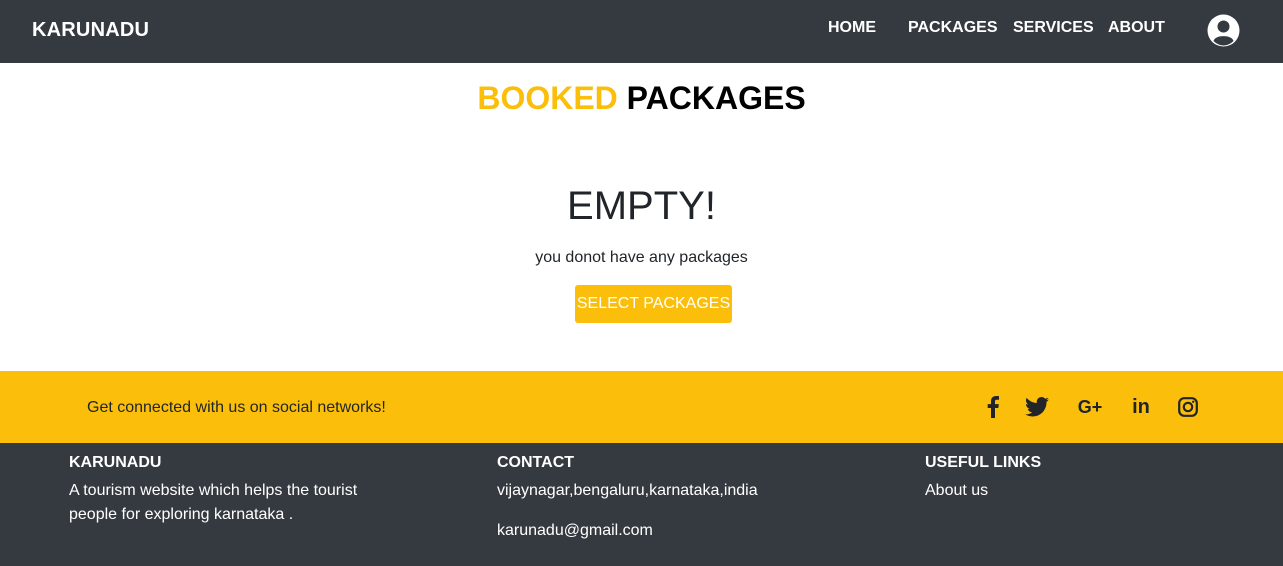 This screenshot has width=1283, height=566. What do you see at coordinates (1136, 28) in the screenshot?
I see `nav-link-about: ABOUT` at bounding box center [1136, 28].